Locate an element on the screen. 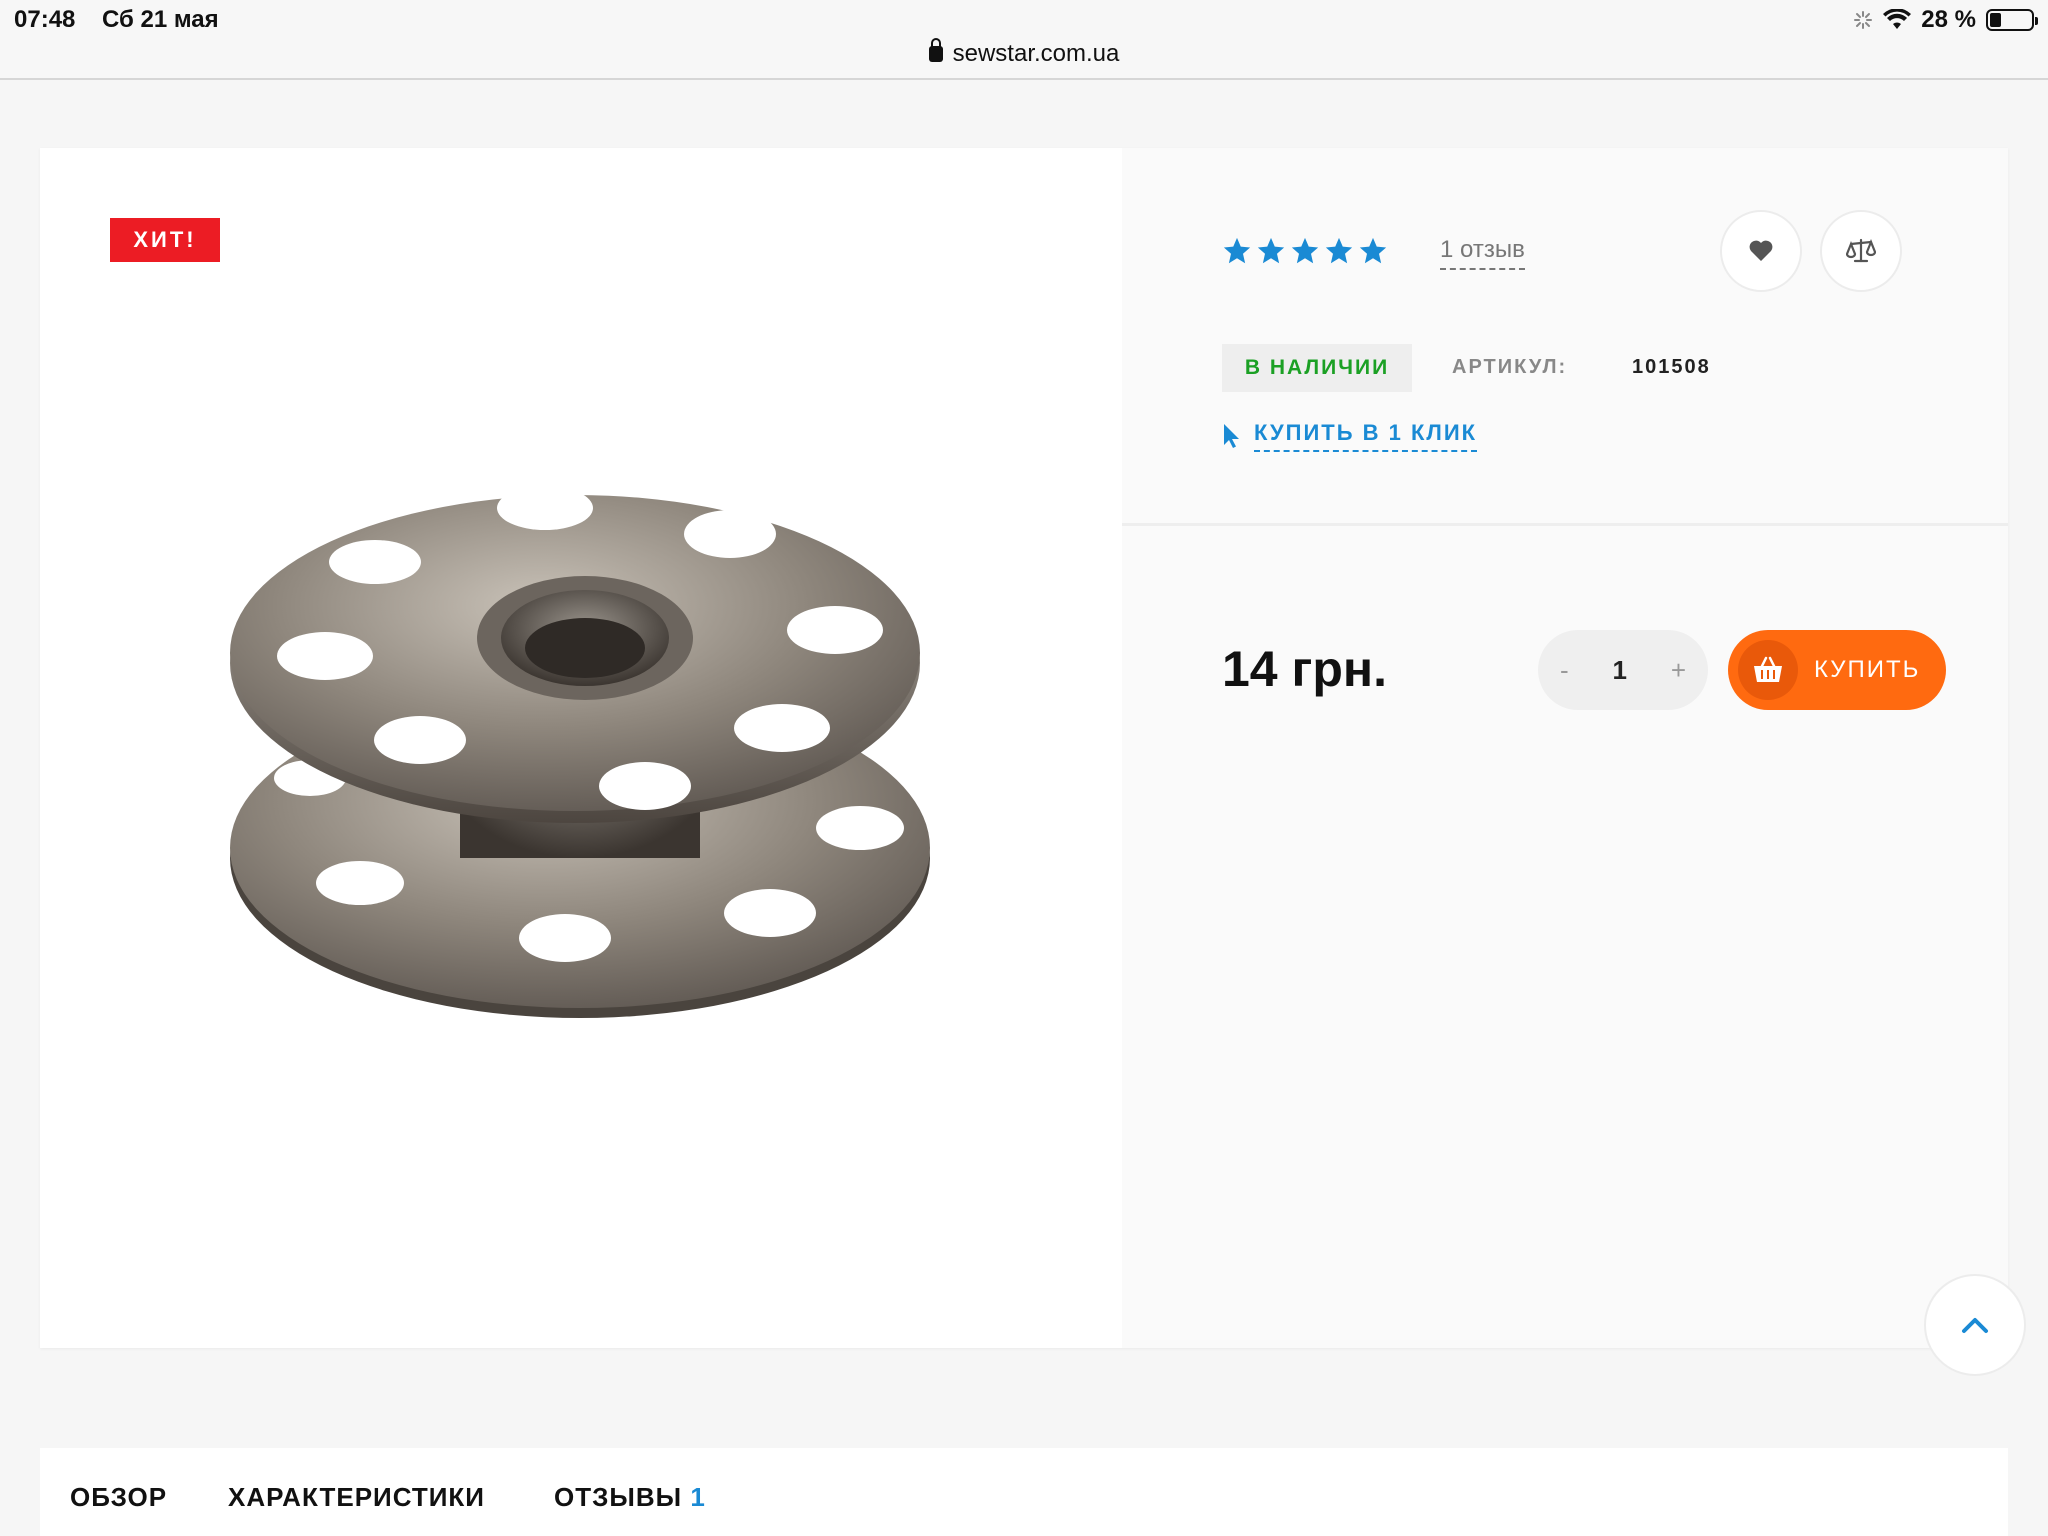 The width and height of the screenshot is (2048, 1536). hit-badge: ХИТ! is located at coordinates (165, 240).